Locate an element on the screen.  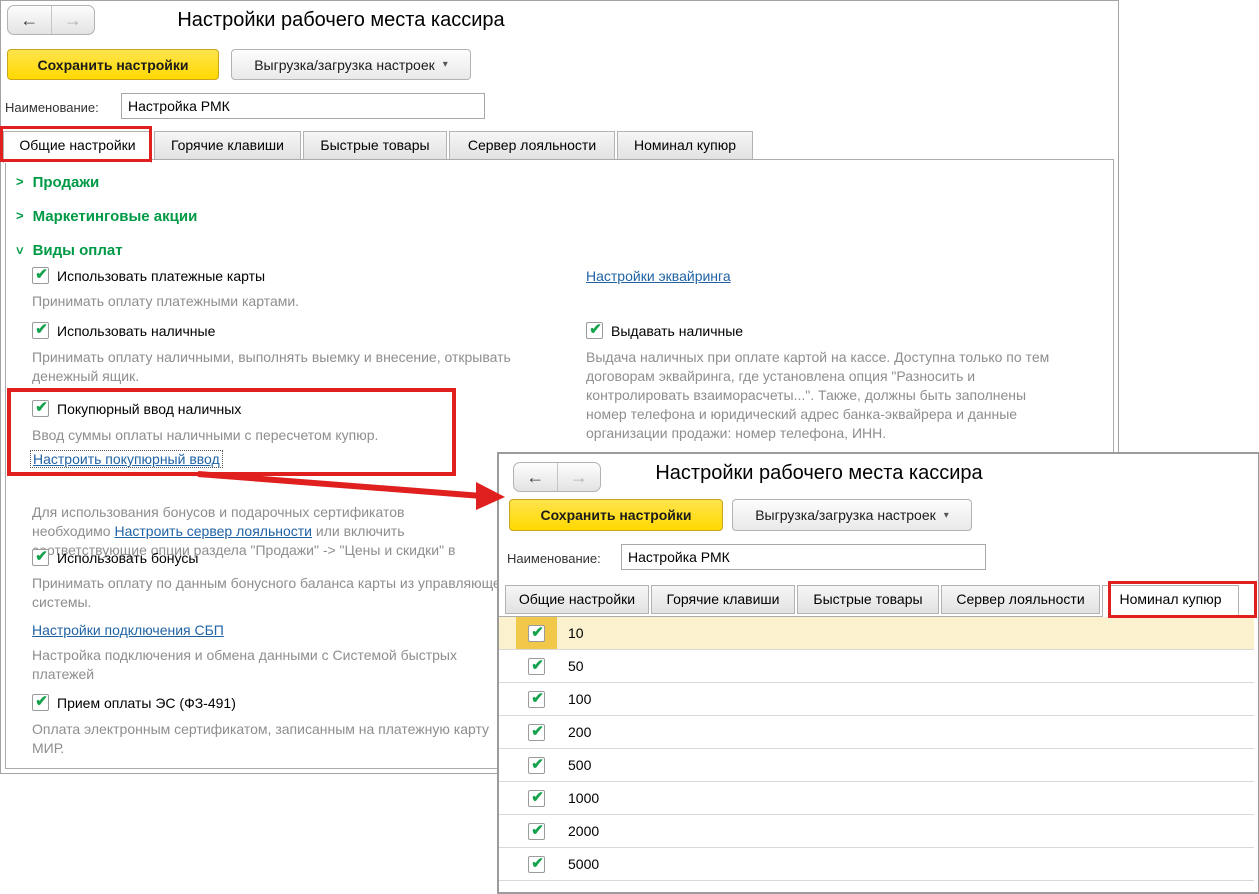
denomination-value: 500 is located at coordinates (580, 765).